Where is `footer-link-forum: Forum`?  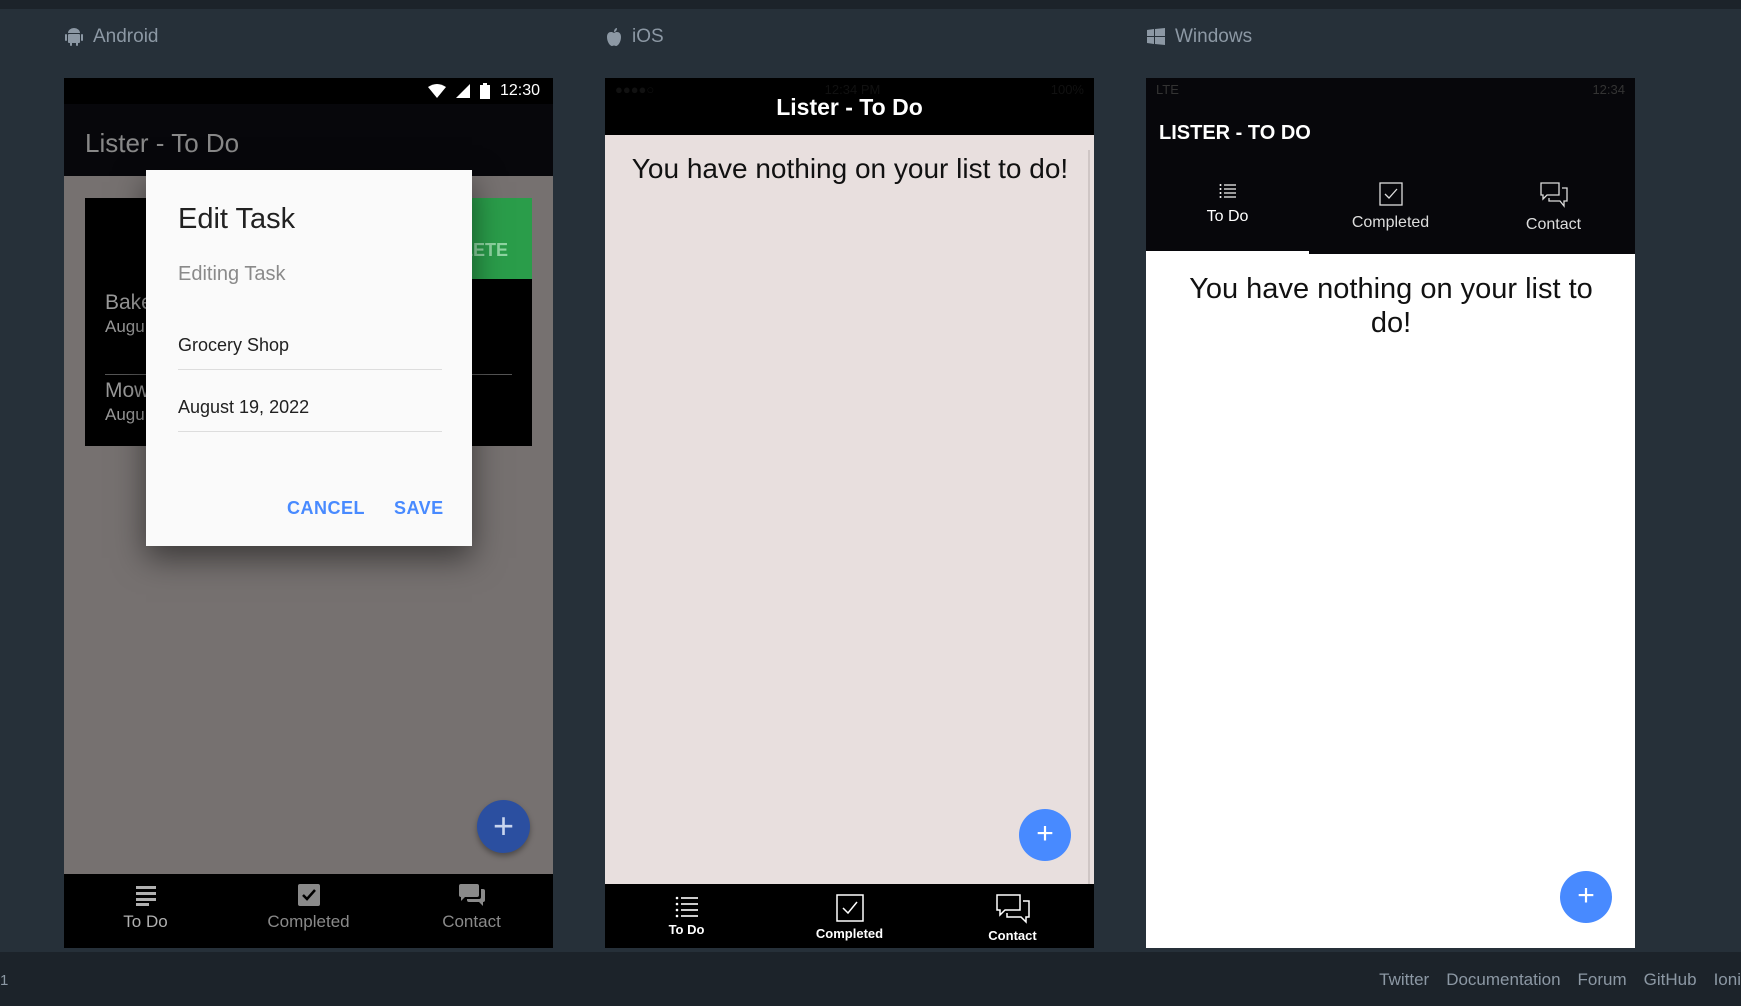
footer-link-forum: Forum is located at coordinates (1602, 980).